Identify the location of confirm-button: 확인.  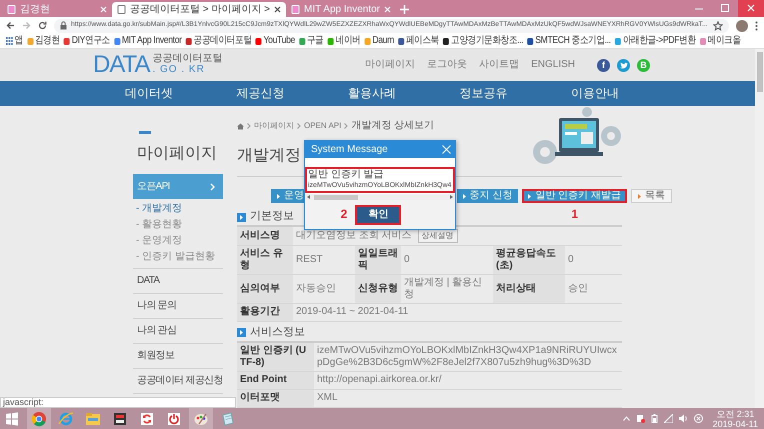
(378, 214).